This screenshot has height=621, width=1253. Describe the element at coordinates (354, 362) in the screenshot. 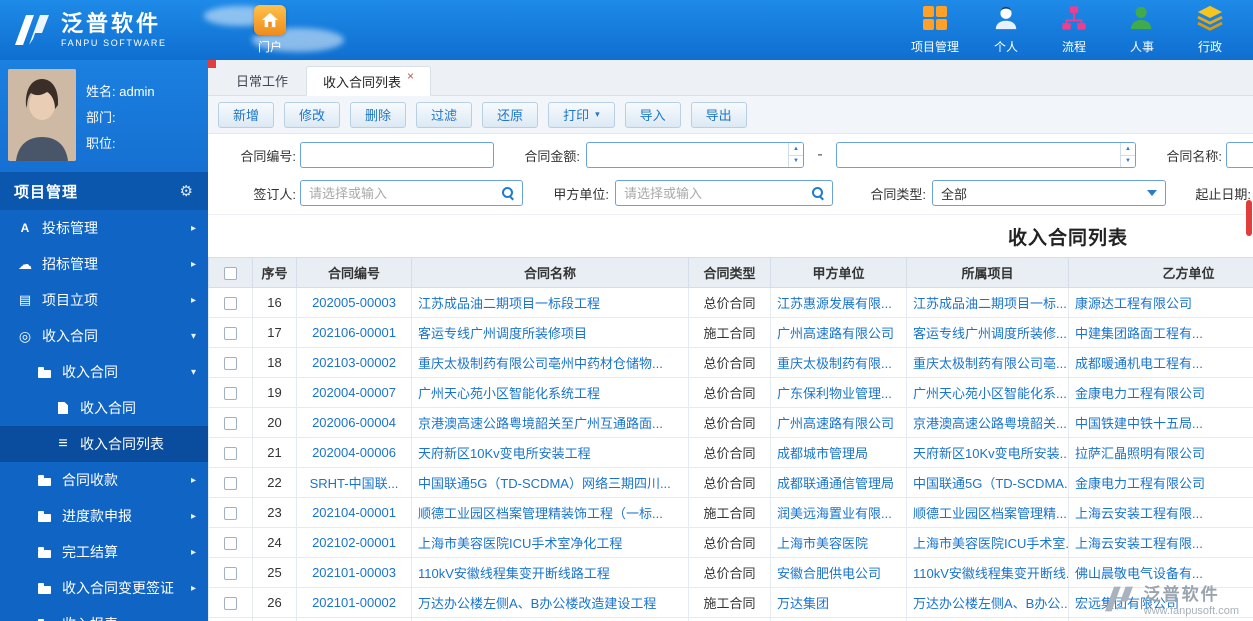

I see `contract-code-link: 202103-00002` at that location.